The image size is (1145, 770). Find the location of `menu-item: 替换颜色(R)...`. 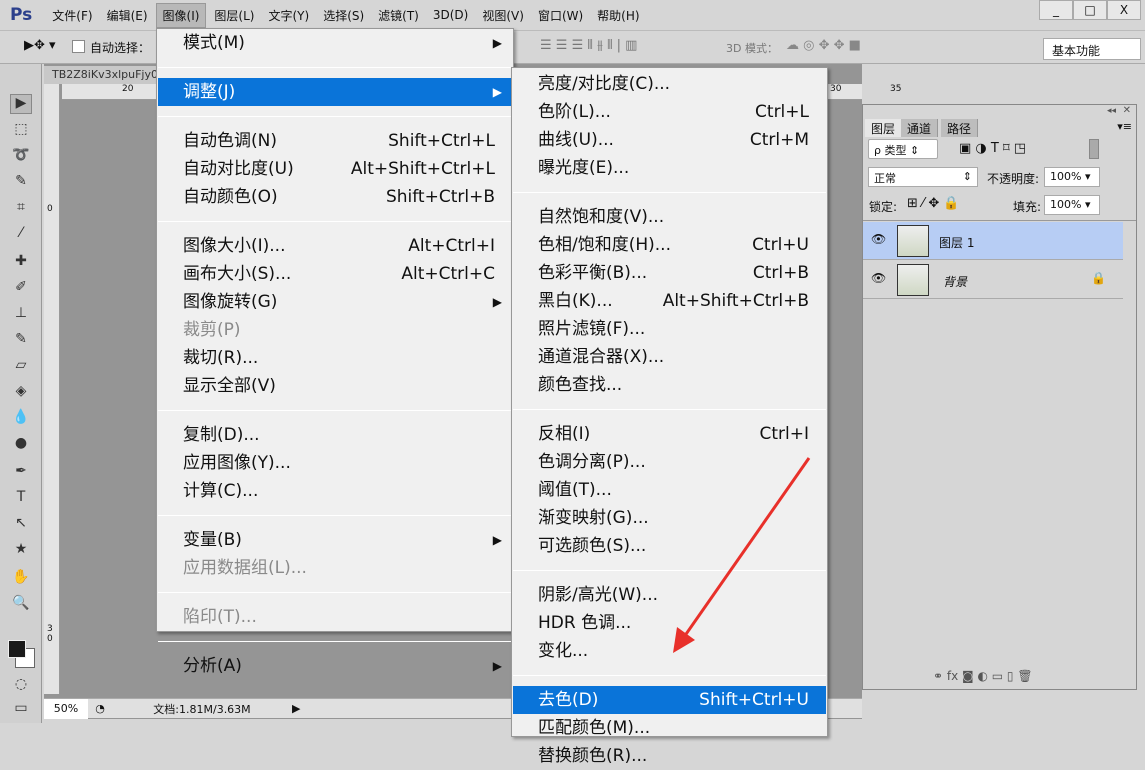

menu-item: 替换颜色(R)... is located at coordinates (669, 756).